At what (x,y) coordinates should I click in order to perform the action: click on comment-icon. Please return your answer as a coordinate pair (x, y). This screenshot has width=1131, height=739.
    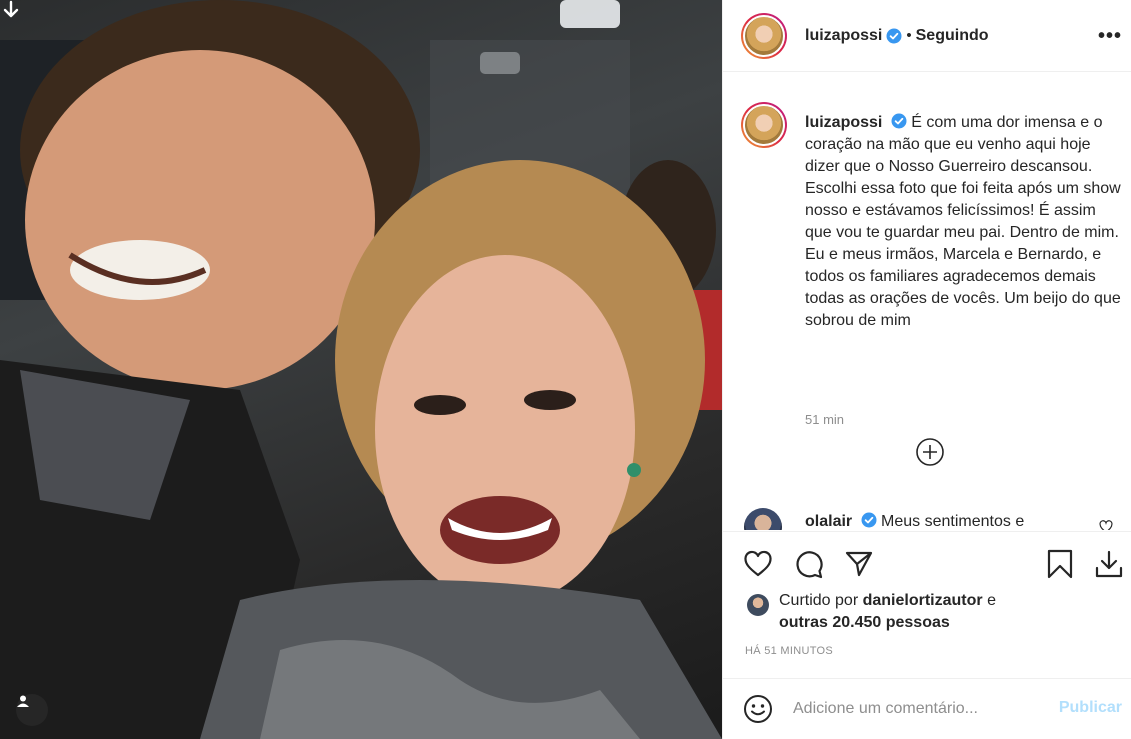
    Looking at the image, I should click on (809, 564).